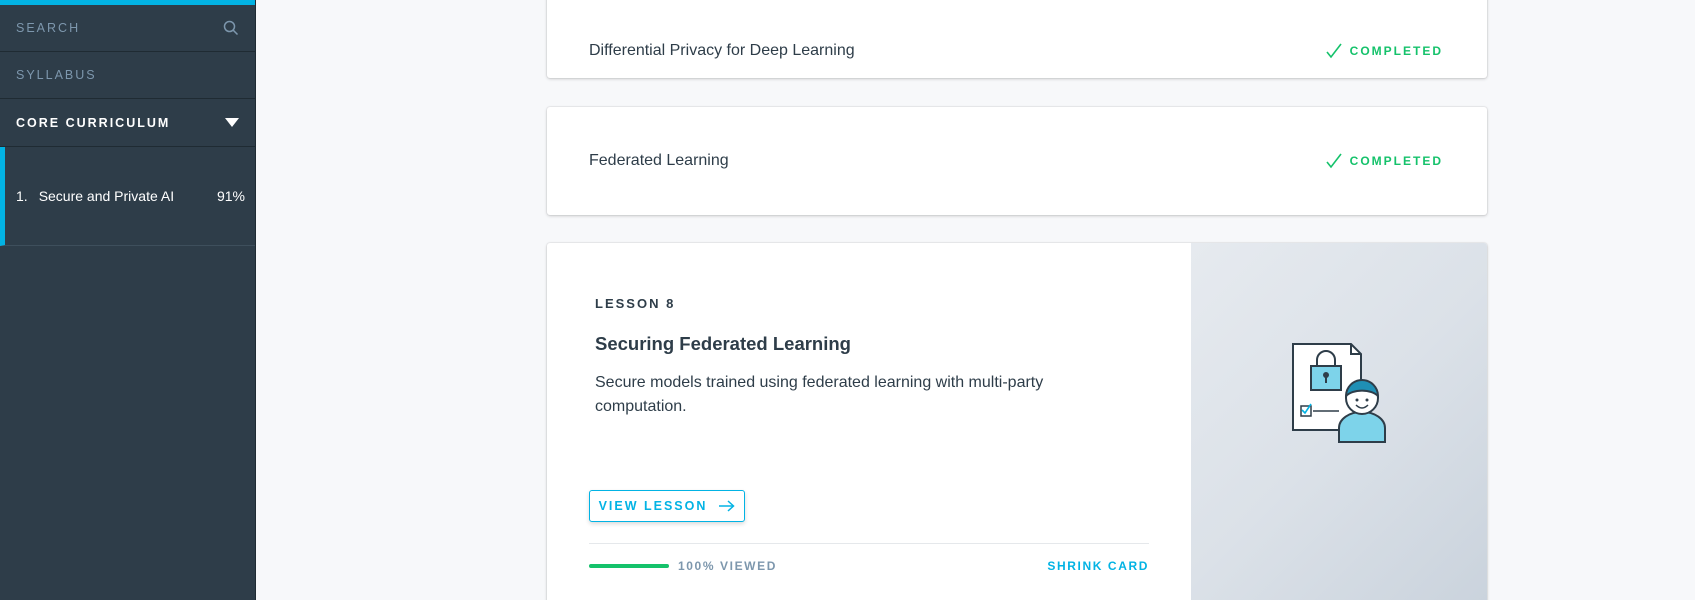  Describe the element at coordinates (1339, 392) in the screenshot. I see `secure-document-user-illustration` at that location.